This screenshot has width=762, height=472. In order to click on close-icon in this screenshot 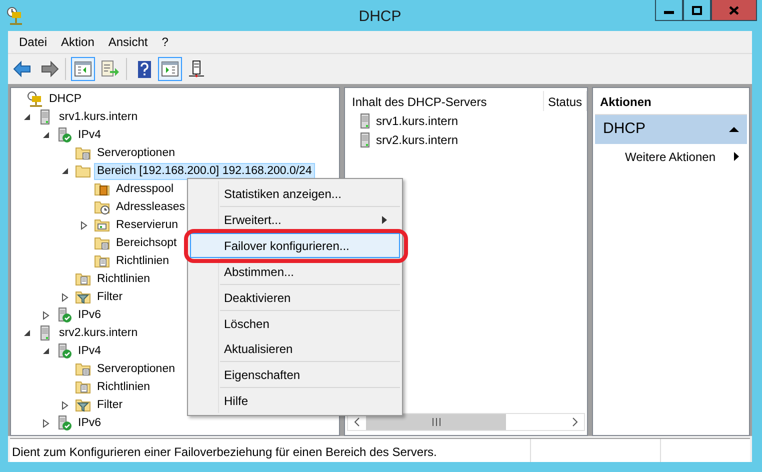, I will do `click(734, 10)`.